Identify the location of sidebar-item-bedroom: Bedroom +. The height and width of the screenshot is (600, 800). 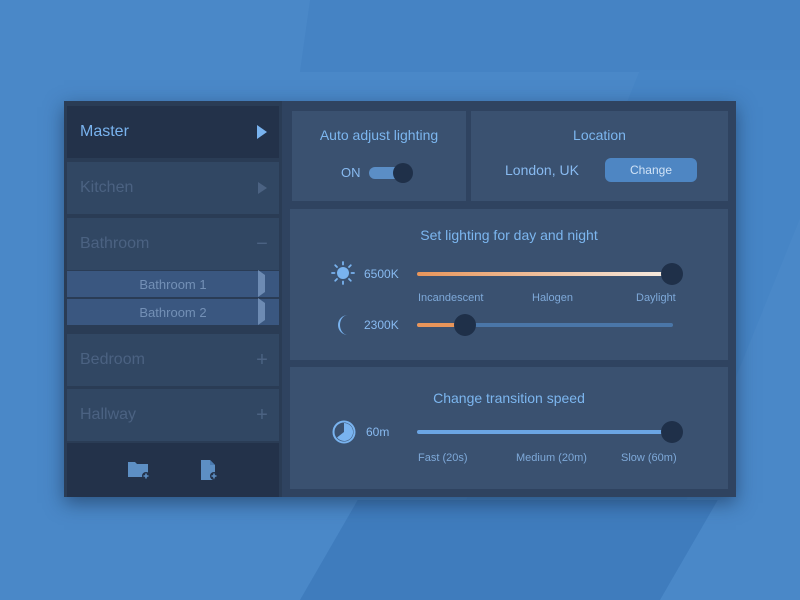
(173, 361).